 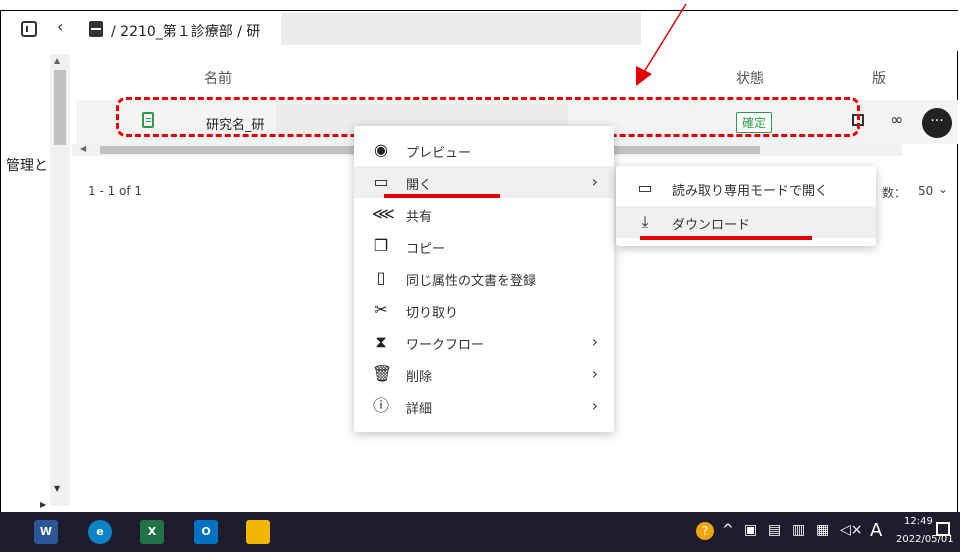 What do you see at coordinates (382, 373) in the screenshot?
I see `trash-icon: 🗑` at bounding box center [382, 373].